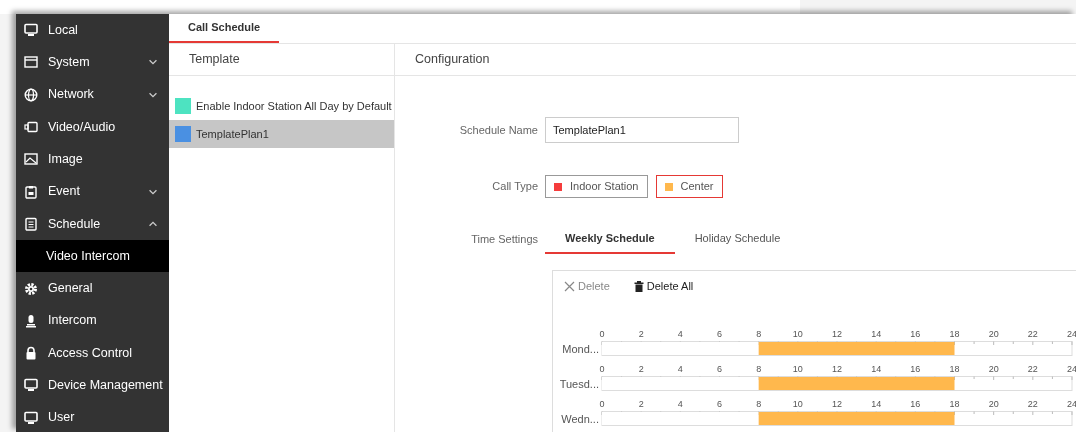 The width and height of the screenshot is (1076, 432). Describe the element at coordinates (31, 223) in the screenshot. I see `list-icon` at that location.